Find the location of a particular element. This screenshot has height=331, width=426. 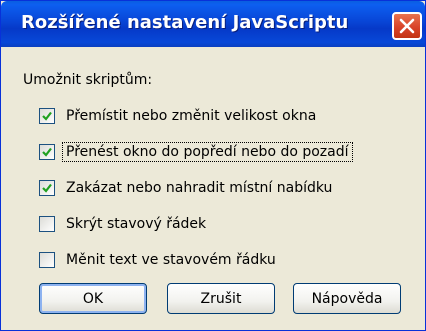

group-label: Umožnit skriptům: is located at coordinates (88, 80).